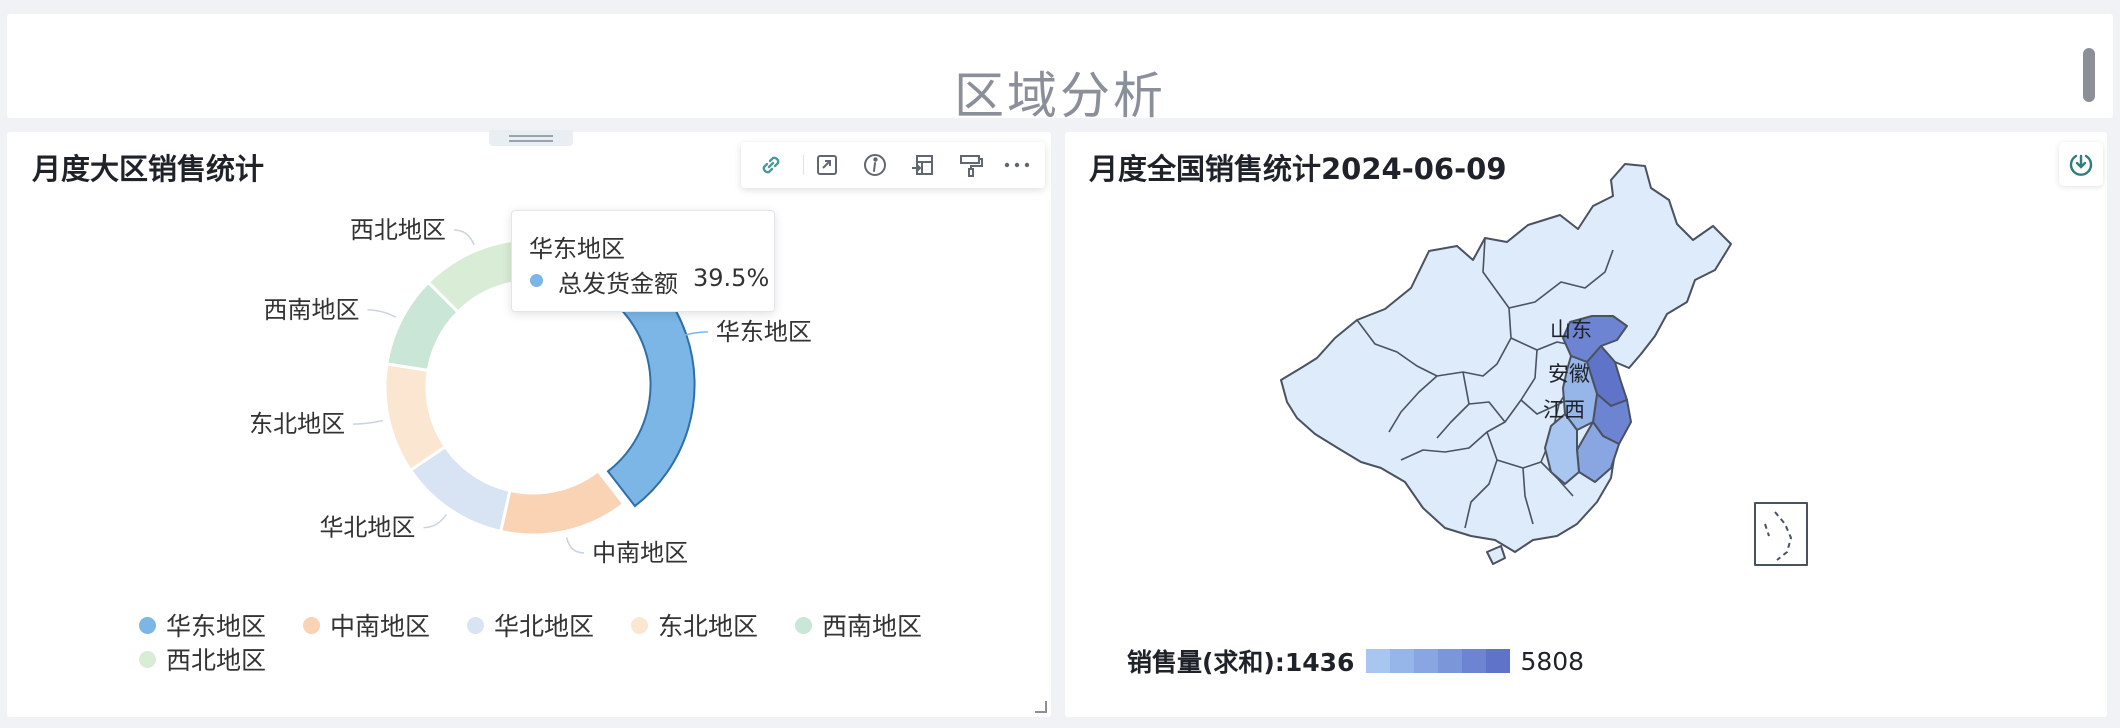 Image resolution: width=2120 pixels, height=728 pixels. I want to click on map-south-china-sea-islands, so click(1778, 536).